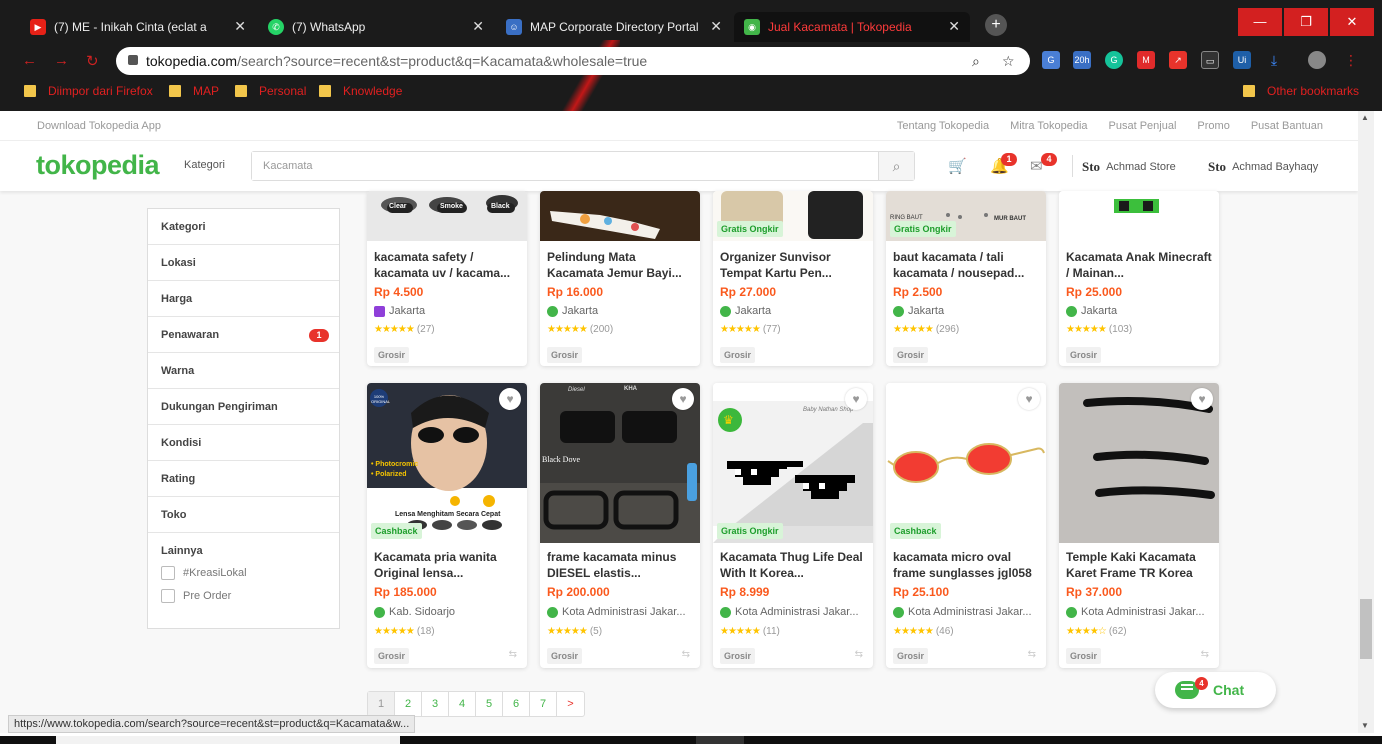  Describe the element at coordinates (228, 740) in the screenshot. I see `taskbar-search` at that location.